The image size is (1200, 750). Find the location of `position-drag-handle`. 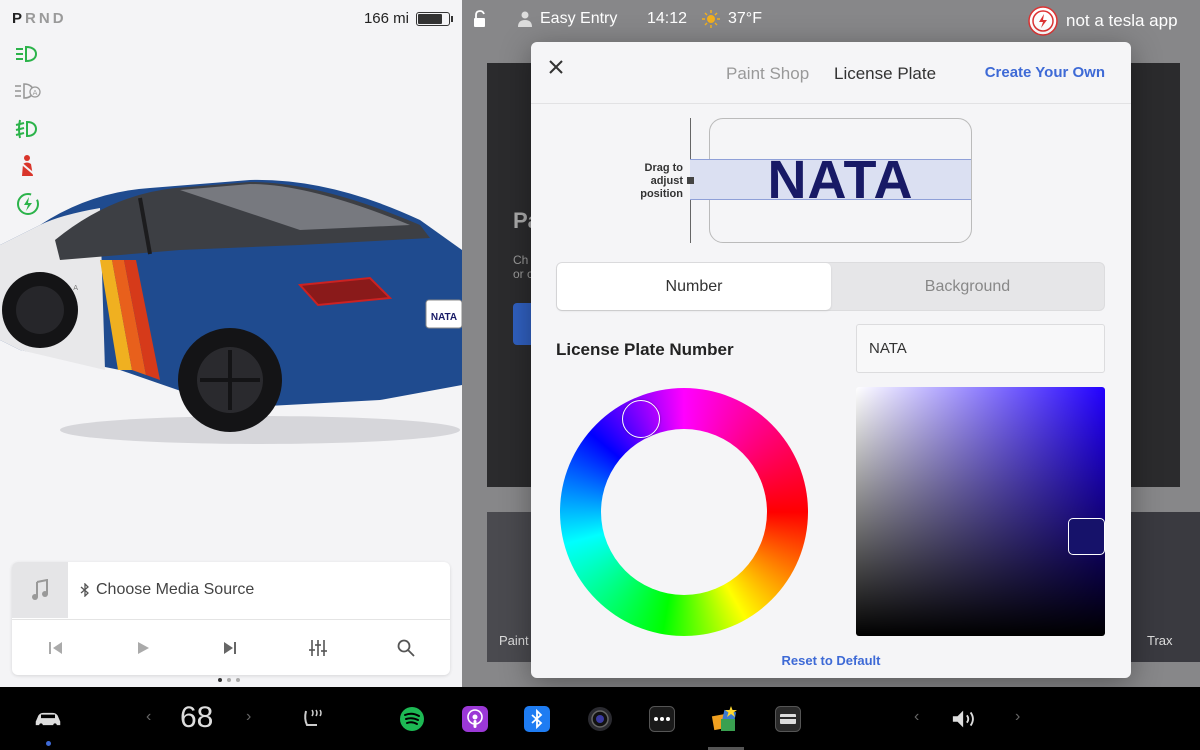

position-drag-handle is located at coordinates (690, 180).